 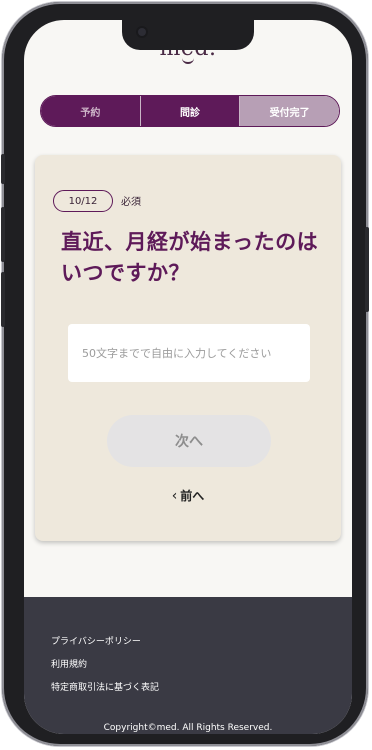 I want to click on mute-switch, so click(x=3, y=169).